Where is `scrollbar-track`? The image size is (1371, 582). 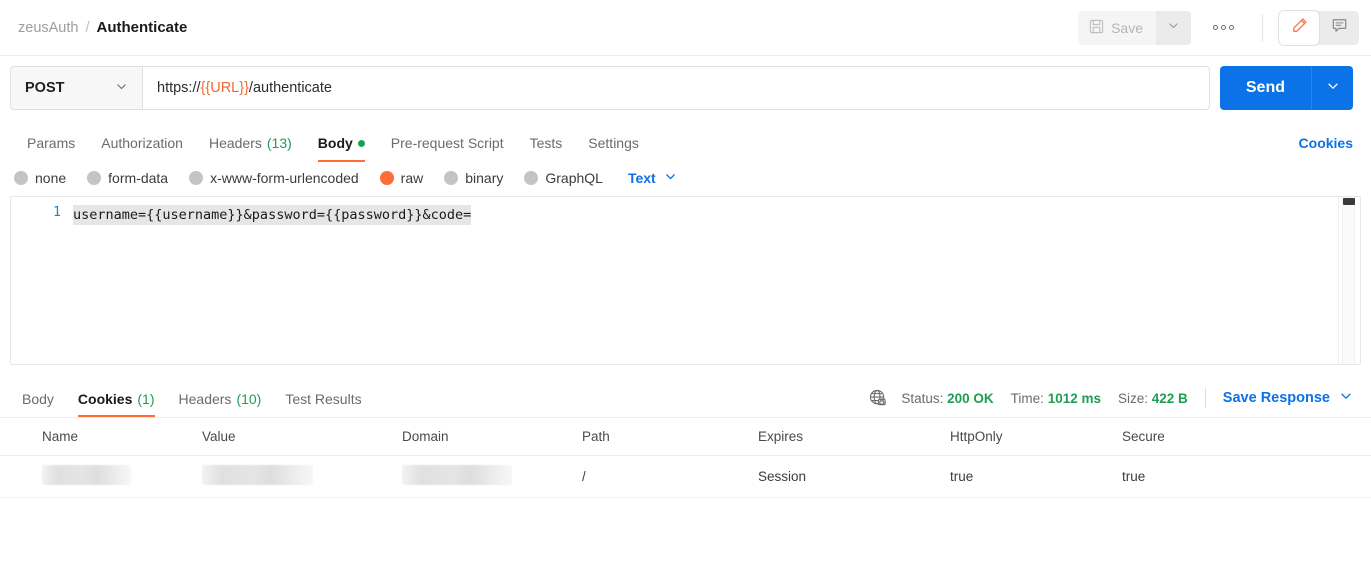 scrollbar-track is located at coordinates (1348, 280).